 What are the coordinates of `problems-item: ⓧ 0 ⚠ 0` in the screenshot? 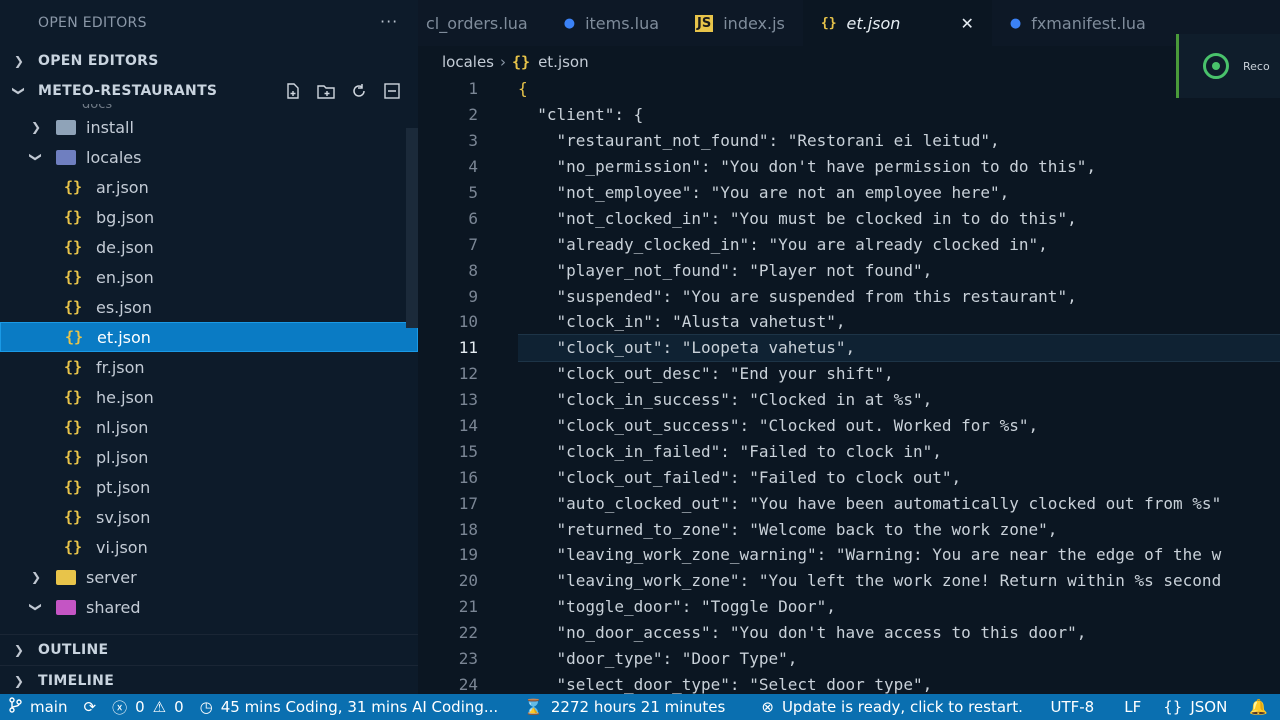 It's located at (148, 707).